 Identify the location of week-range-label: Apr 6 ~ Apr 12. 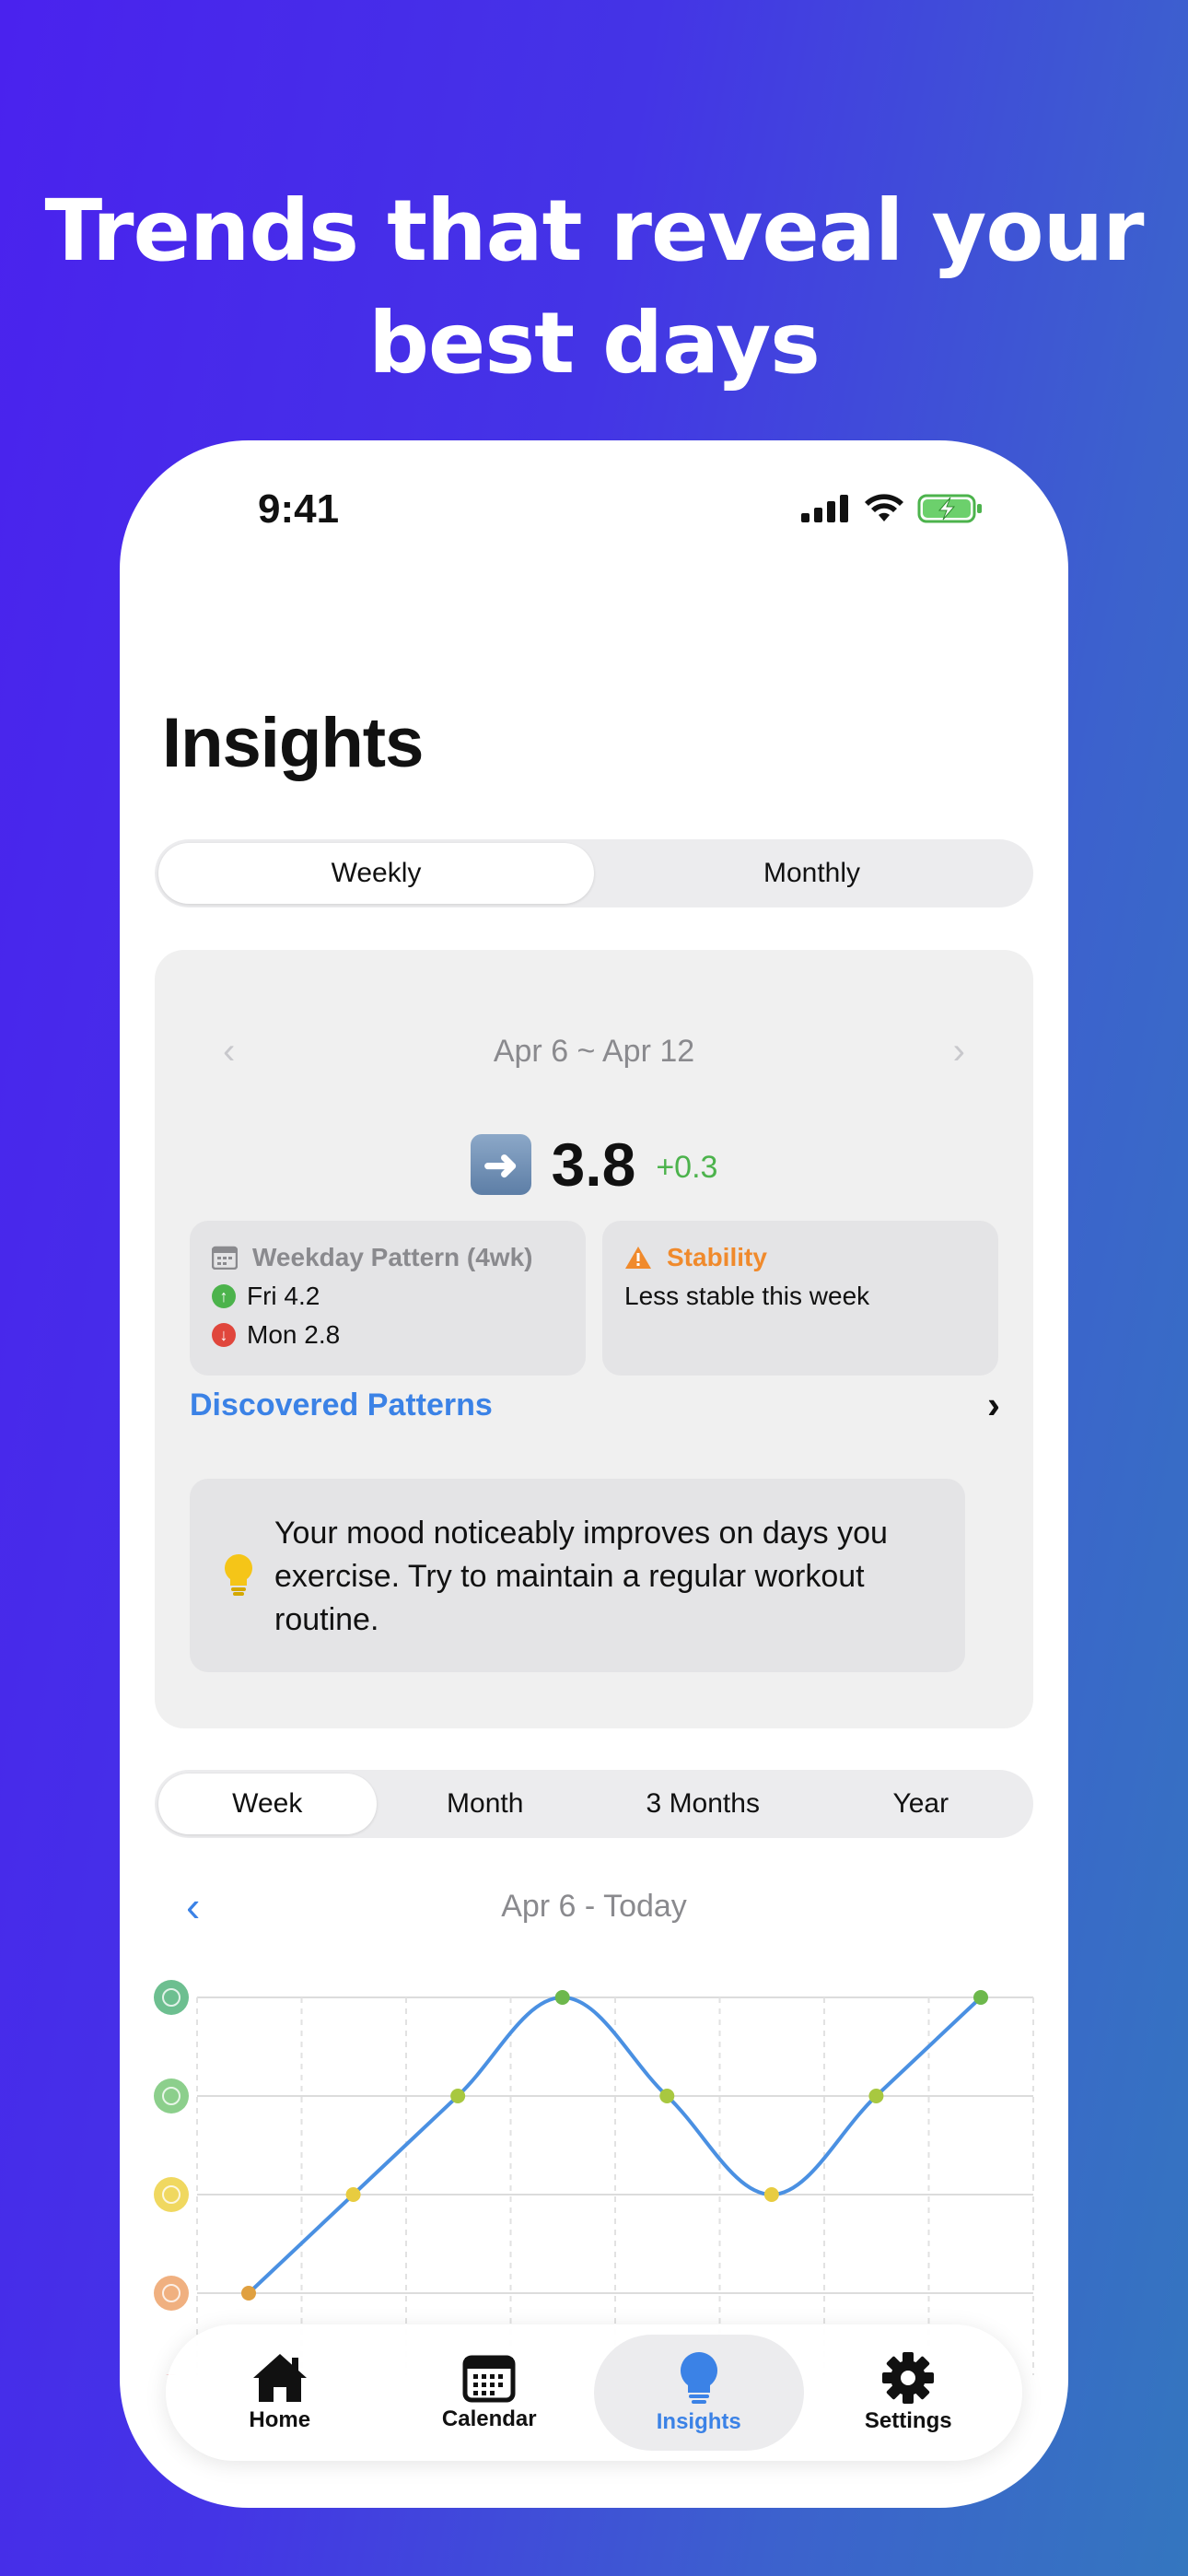
(594, 1051).